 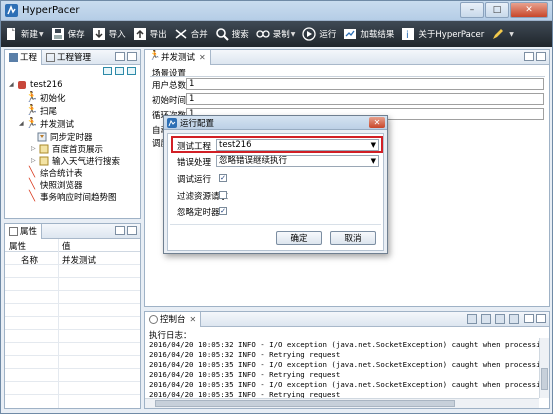 I want to click on toolbar-load-results-button: 加载结果, so click(x=368, y=34).